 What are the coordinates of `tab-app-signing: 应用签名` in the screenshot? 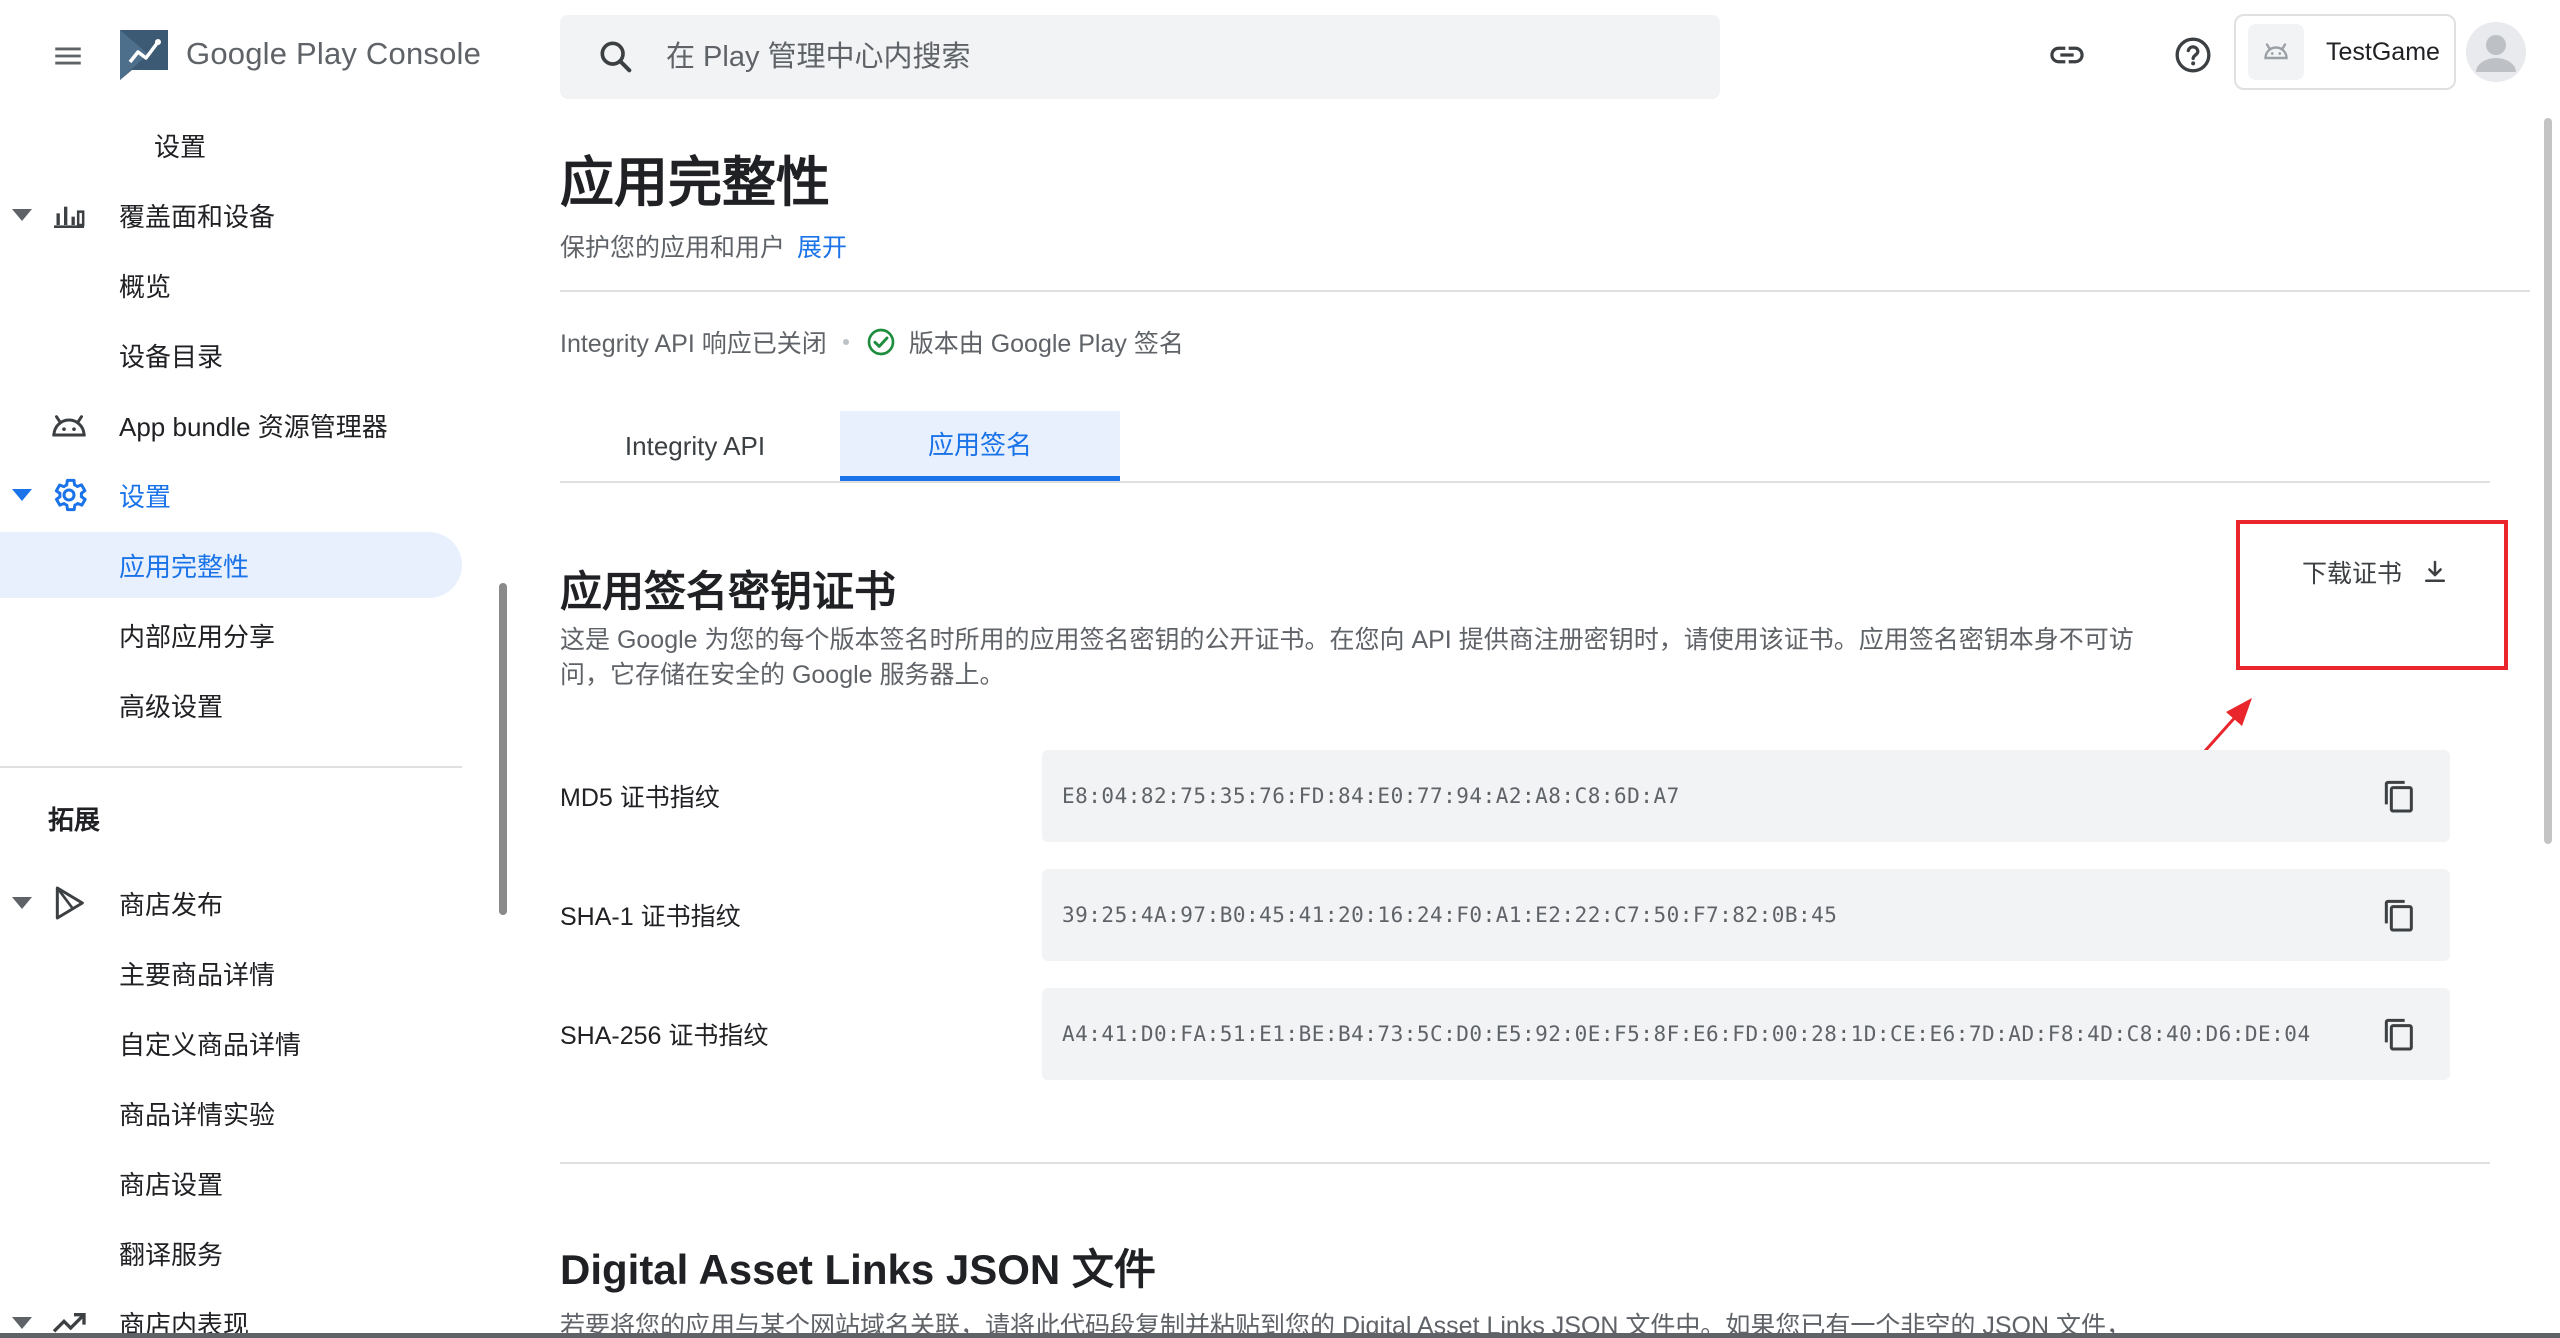 It's located at (980, 446).